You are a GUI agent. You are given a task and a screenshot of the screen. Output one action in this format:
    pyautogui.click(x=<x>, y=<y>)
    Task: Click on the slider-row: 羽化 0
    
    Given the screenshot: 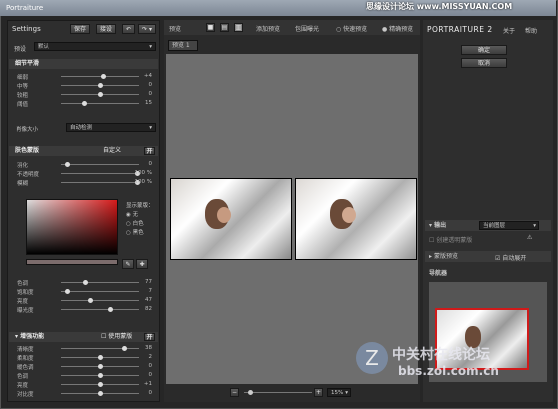 What is the action you would take?
    pyautogui.click(x=83, y=164)
    